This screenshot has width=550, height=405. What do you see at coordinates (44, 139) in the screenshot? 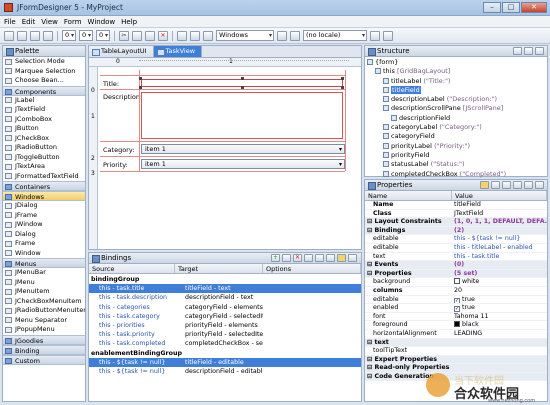
I see `palette-item: JCheckBox` at bounding box center [44, 139].